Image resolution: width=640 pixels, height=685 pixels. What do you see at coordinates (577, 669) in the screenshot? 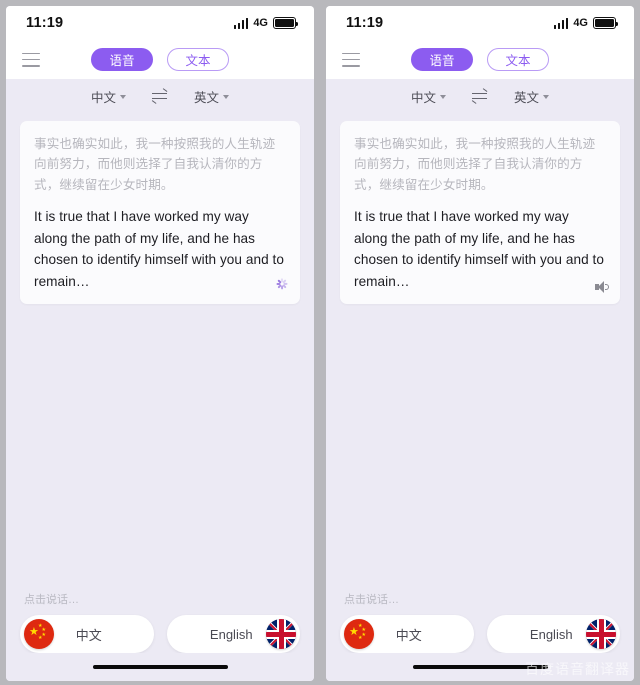
I see `watermark-text: 百度语音翻译器` at bounding box center [577, 669].